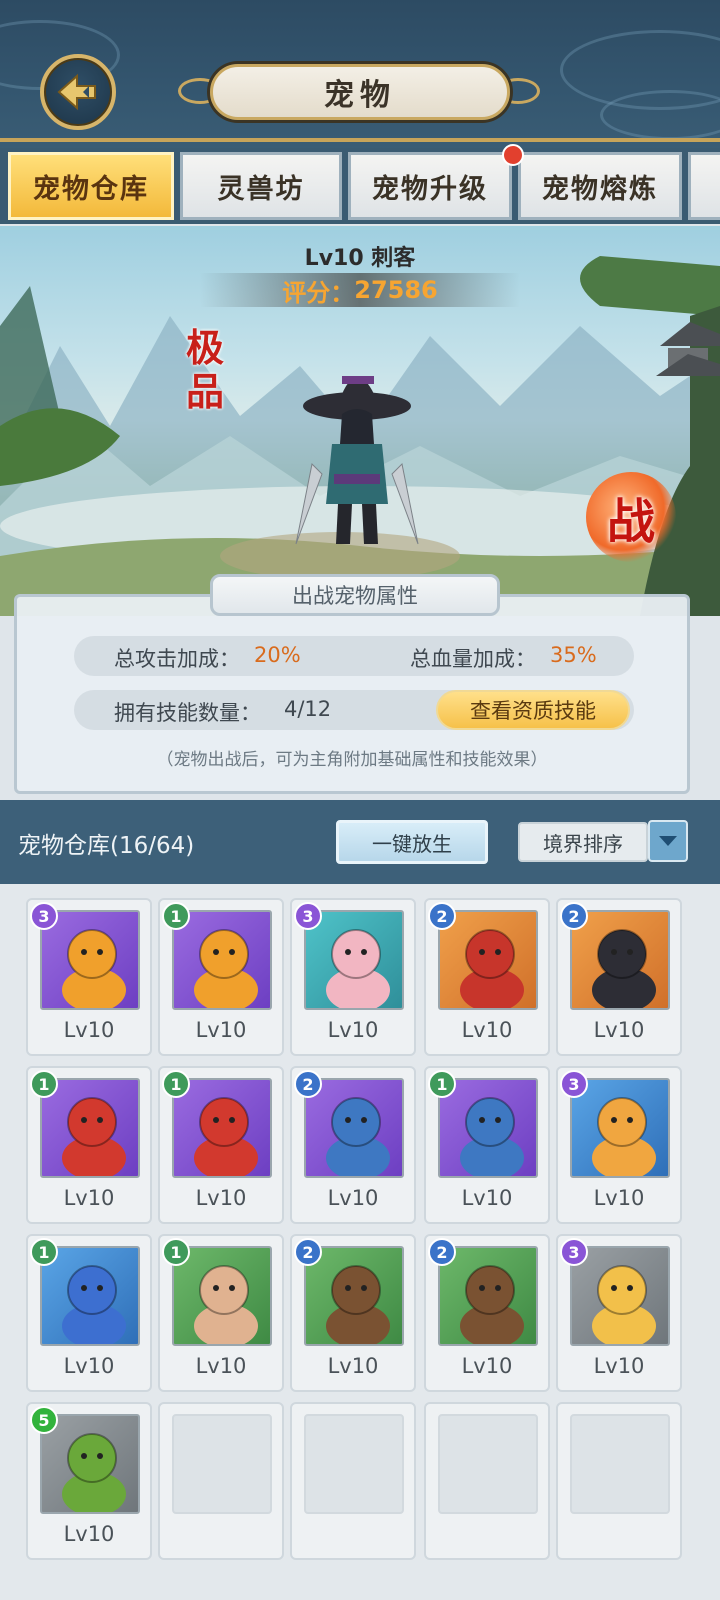 The height and width of the screenshot is (1600, 720). Describe the element at coordinates (94, 1304) in the screenshot. I see `wolf-icon` at that location.